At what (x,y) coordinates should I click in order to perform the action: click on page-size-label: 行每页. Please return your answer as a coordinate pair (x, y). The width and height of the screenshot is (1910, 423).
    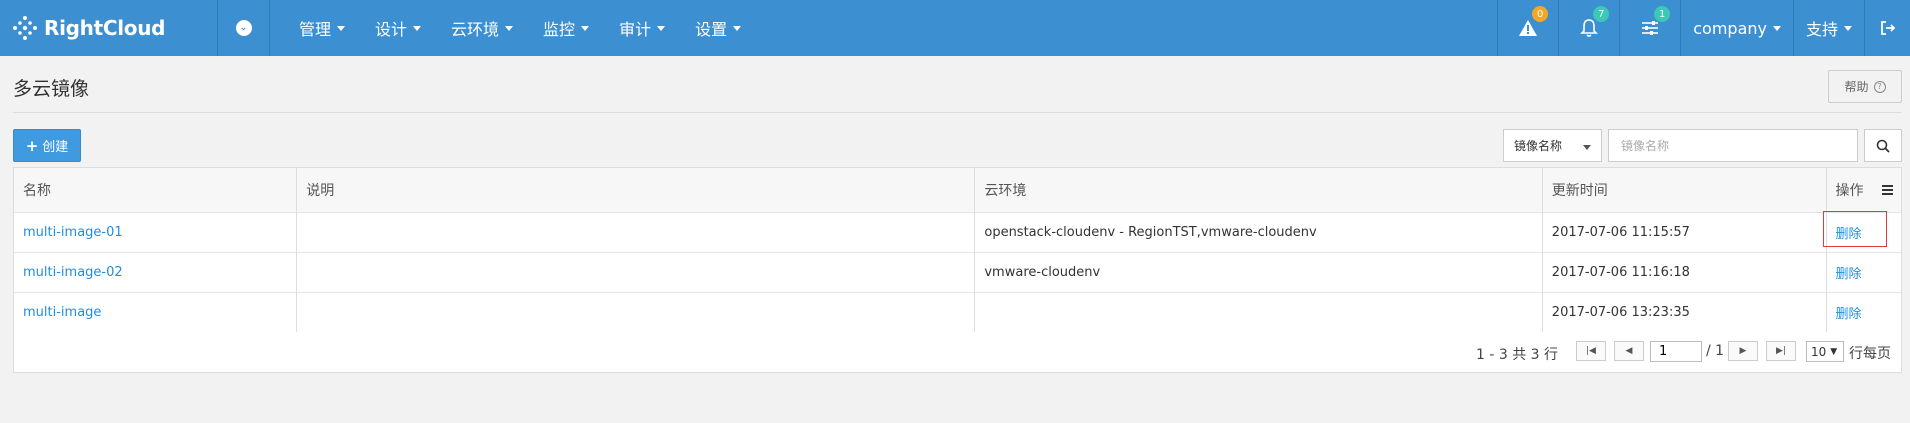
    Looking at the image, I should click on (1870, 354).